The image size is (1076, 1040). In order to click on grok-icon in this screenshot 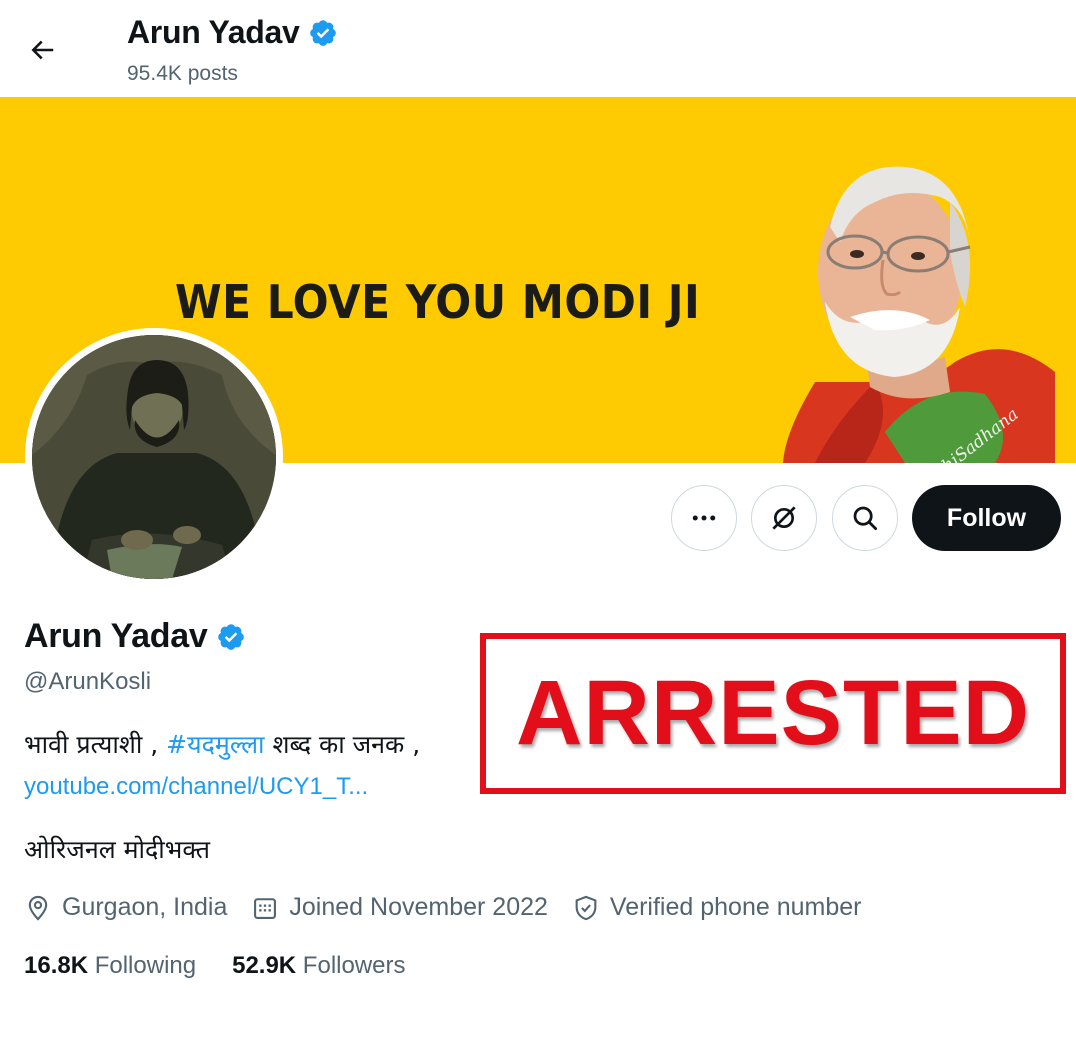, I will do `click(784, 518)`.